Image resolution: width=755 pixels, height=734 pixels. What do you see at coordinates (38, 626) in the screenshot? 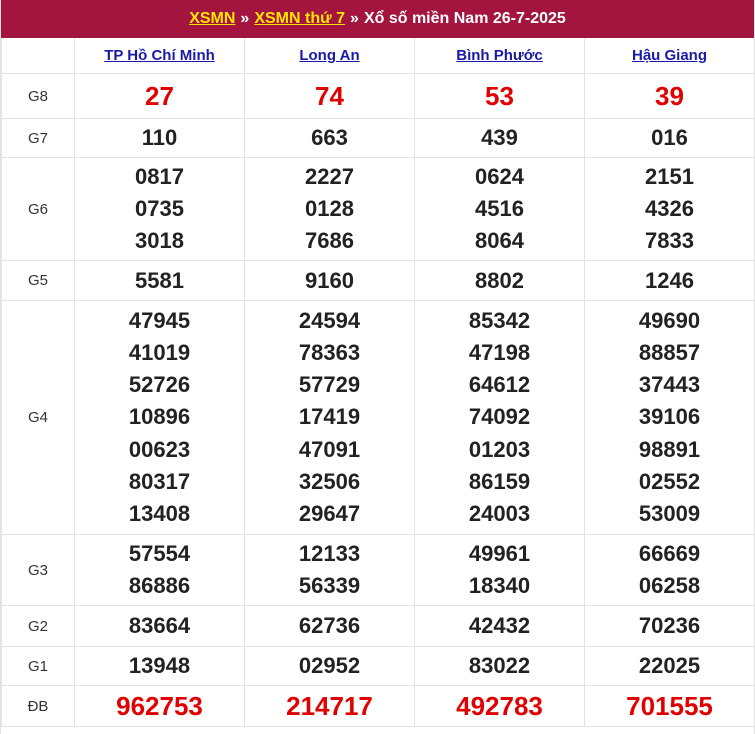
I see `prize-label: G2` at bounding box center [38, 626].